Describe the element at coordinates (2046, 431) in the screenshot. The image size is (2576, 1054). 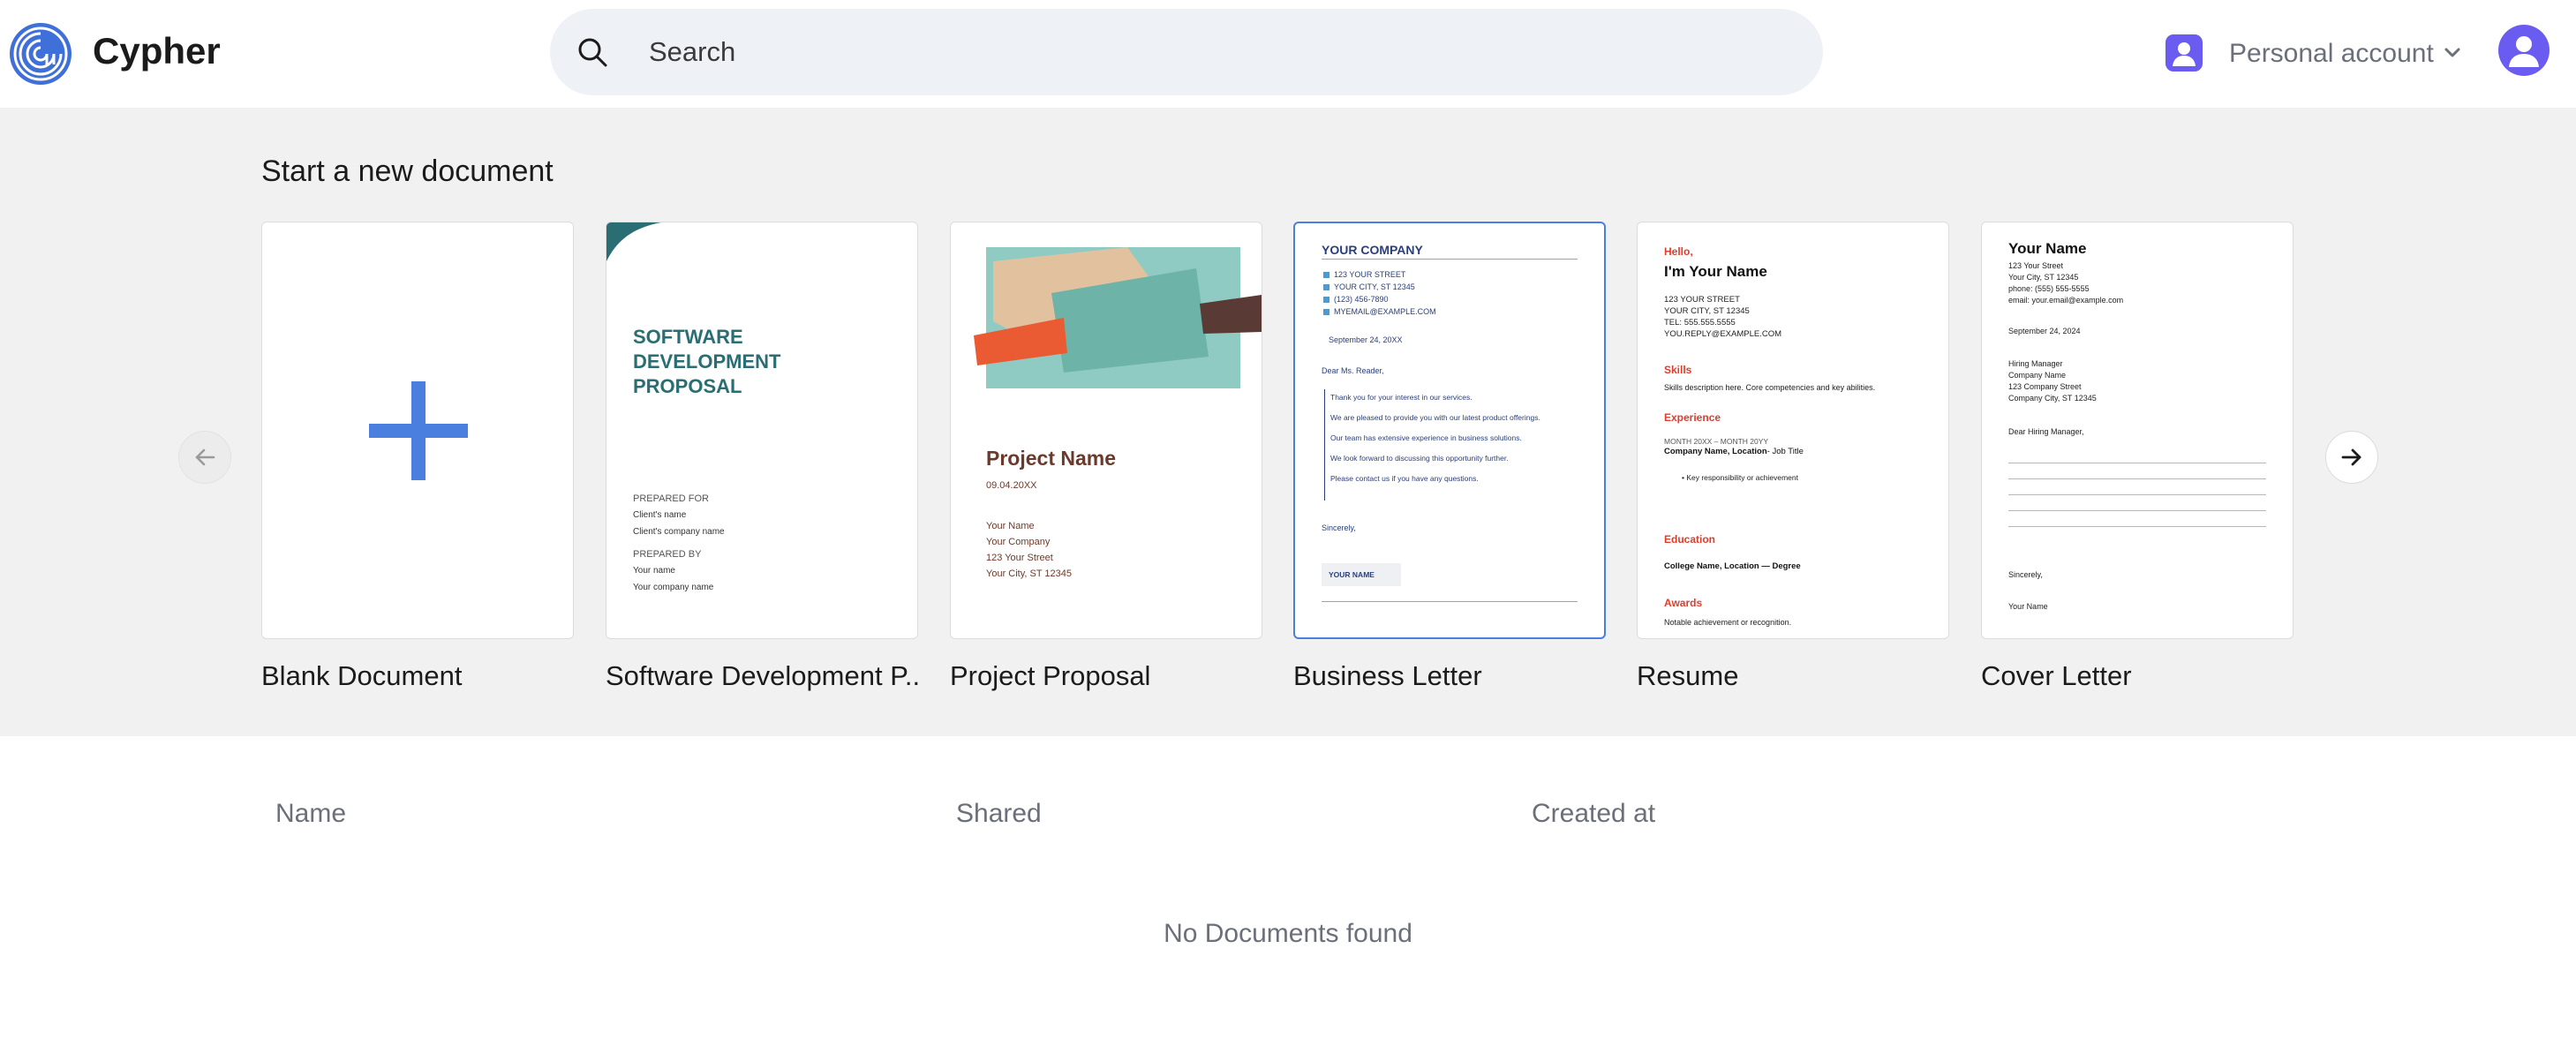
I see `preview-text: Dear Hiring Manager,` at that location.